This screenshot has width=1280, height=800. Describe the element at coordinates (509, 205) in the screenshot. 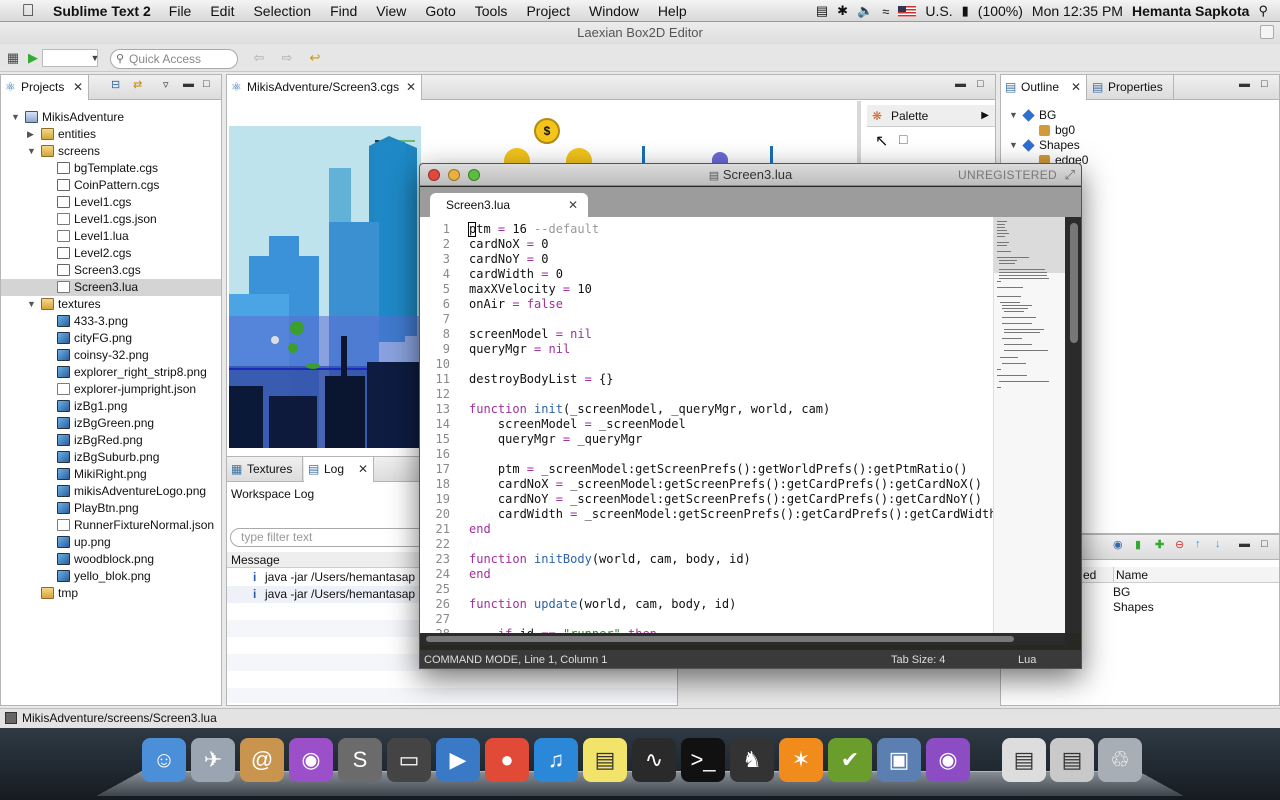

I see `tab-screen3-lua: Screen3.lua ✕` at that location.